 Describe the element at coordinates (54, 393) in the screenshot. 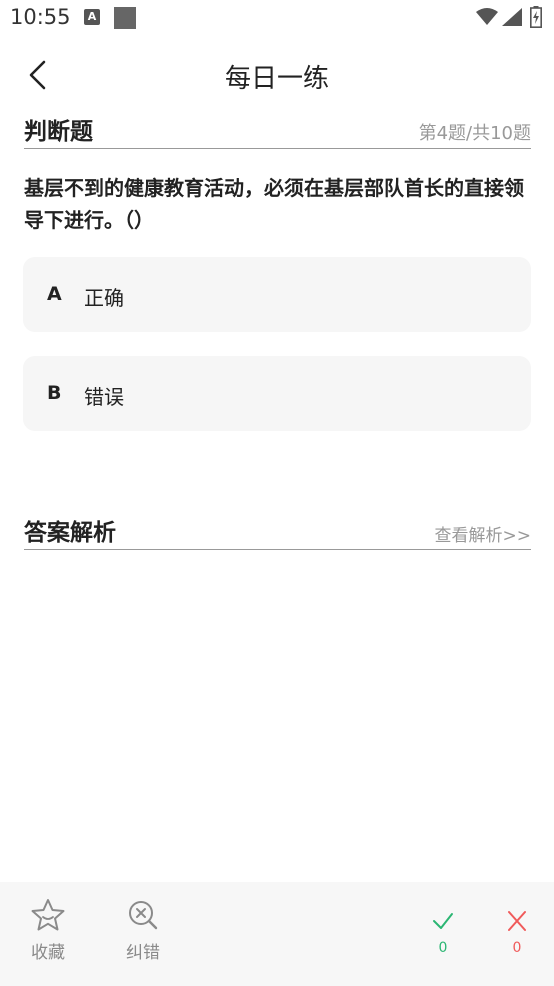

I see `option-letter: B` at that location.